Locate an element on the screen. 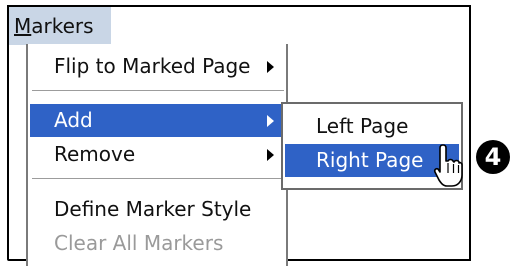 The height and width of the screenshot is (266, 517). menu-item-define-marker-style: Define Marker Style is located at coordinates (158, 209).